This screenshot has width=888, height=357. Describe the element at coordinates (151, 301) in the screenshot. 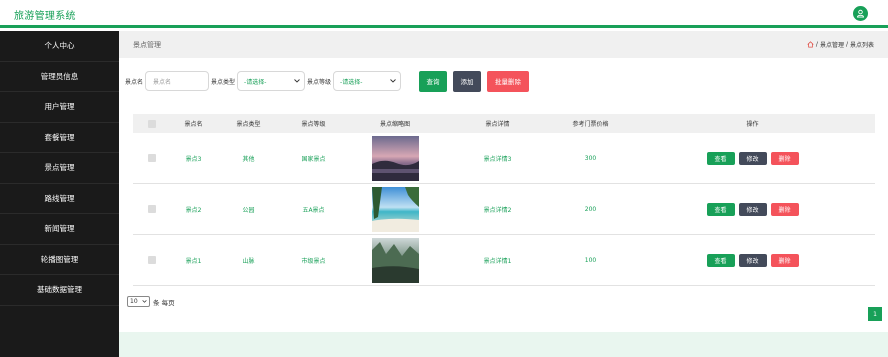

I see `pagination-size: 10 条 每页` at that location.